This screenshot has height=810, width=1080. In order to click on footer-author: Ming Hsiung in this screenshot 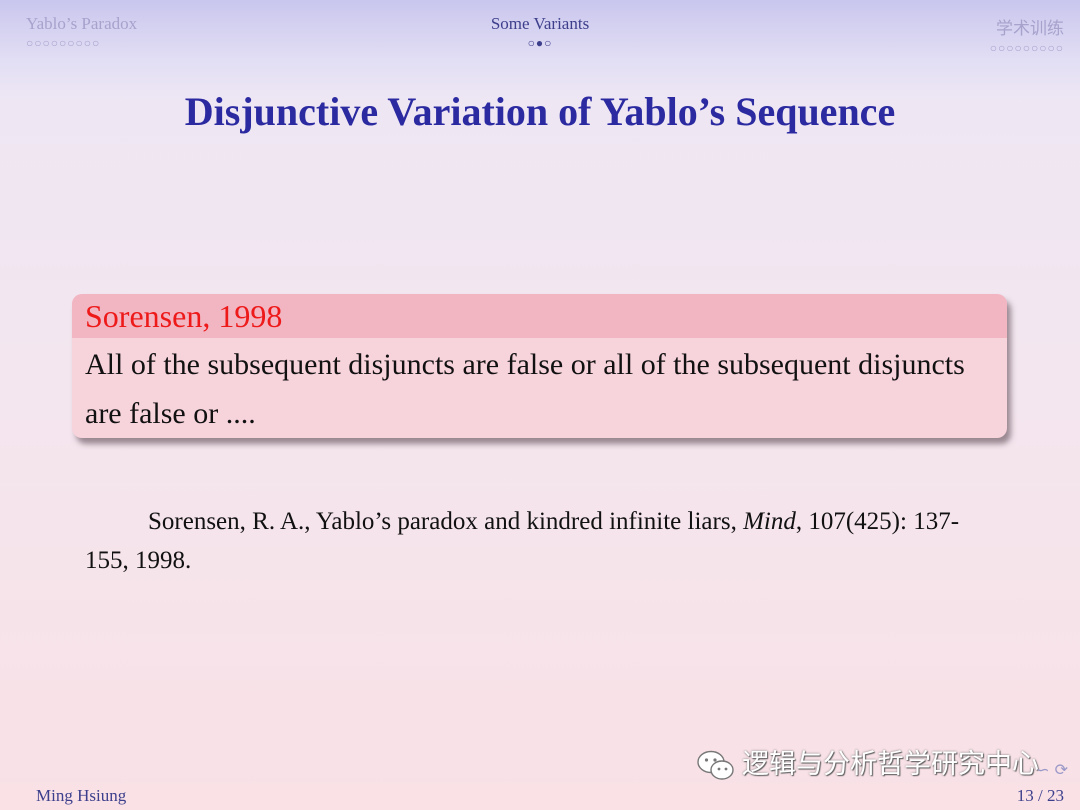, I will do `click(81, 795)`.